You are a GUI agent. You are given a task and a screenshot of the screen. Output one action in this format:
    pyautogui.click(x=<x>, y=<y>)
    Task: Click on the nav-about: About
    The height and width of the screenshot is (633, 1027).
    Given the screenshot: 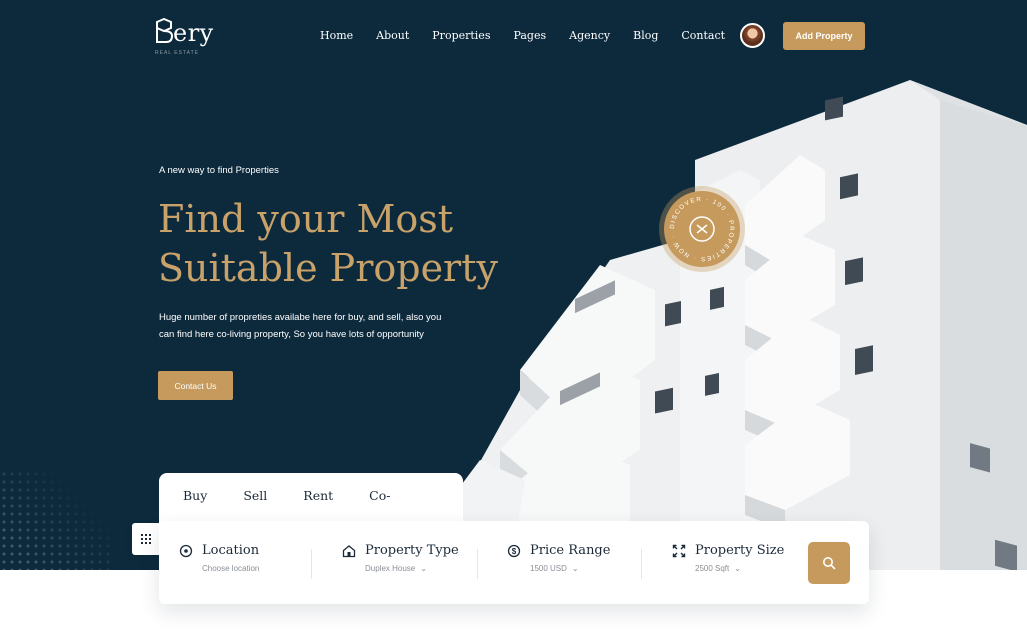 What is the action you would take?
    pyautogui.click(x=392, y=36)
    